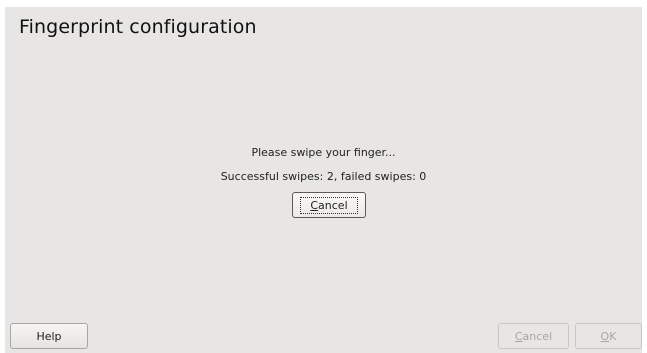 This screenshot has width=647, height=353. Describe the element at coordinates (314, 205) in the screenshot. I see `cancel-mnemonic: C` at that location.